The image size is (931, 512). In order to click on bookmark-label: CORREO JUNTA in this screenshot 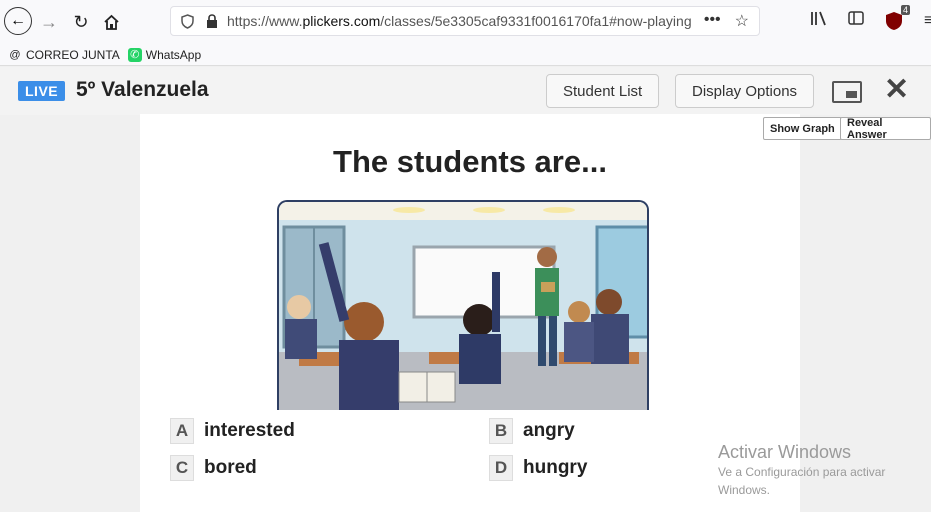, I will do `click(73, 54)`.